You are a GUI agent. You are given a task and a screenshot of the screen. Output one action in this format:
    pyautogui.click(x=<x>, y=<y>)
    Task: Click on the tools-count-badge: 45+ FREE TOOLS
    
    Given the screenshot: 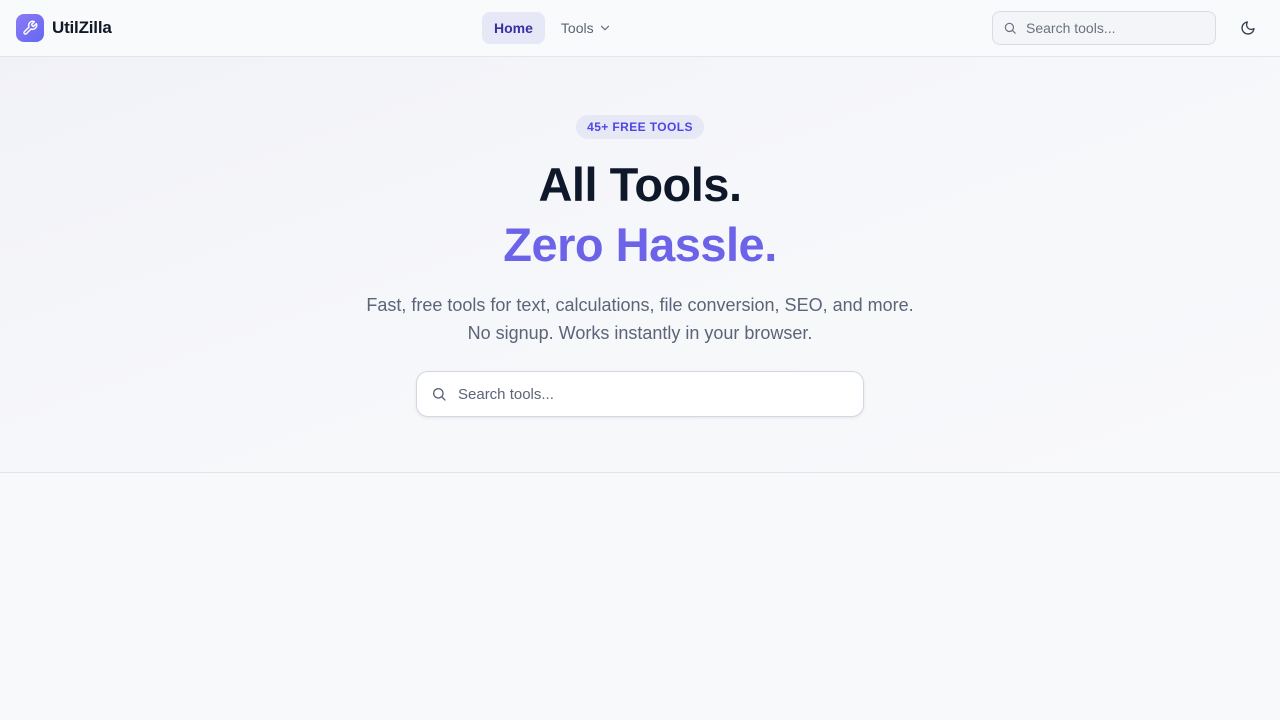 What is the action you would take?
    pyautogui.click(x=640, y=127)
    